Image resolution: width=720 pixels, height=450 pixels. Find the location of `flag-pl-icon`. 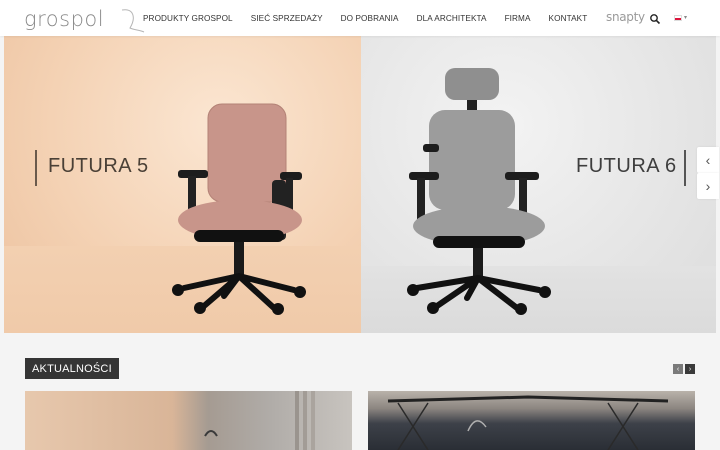

flag-pl-icon is located at coordinates (678, 17).